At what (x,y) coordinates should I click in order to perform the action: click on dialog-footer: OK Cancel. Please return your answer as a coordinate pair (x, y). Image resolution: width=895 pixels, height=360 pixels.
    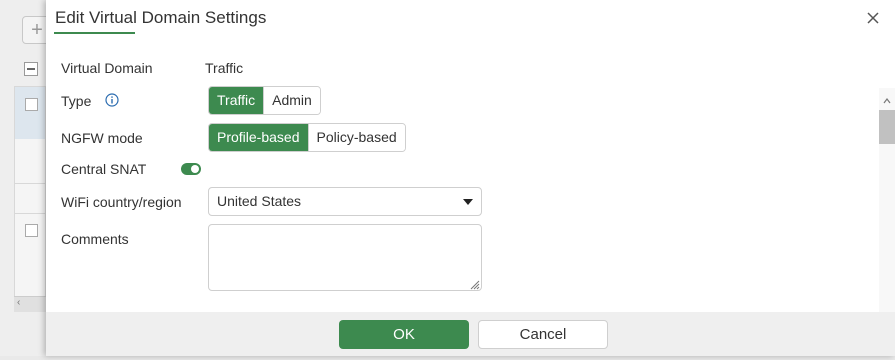
    Looking at the image, I should click on (470, 334).